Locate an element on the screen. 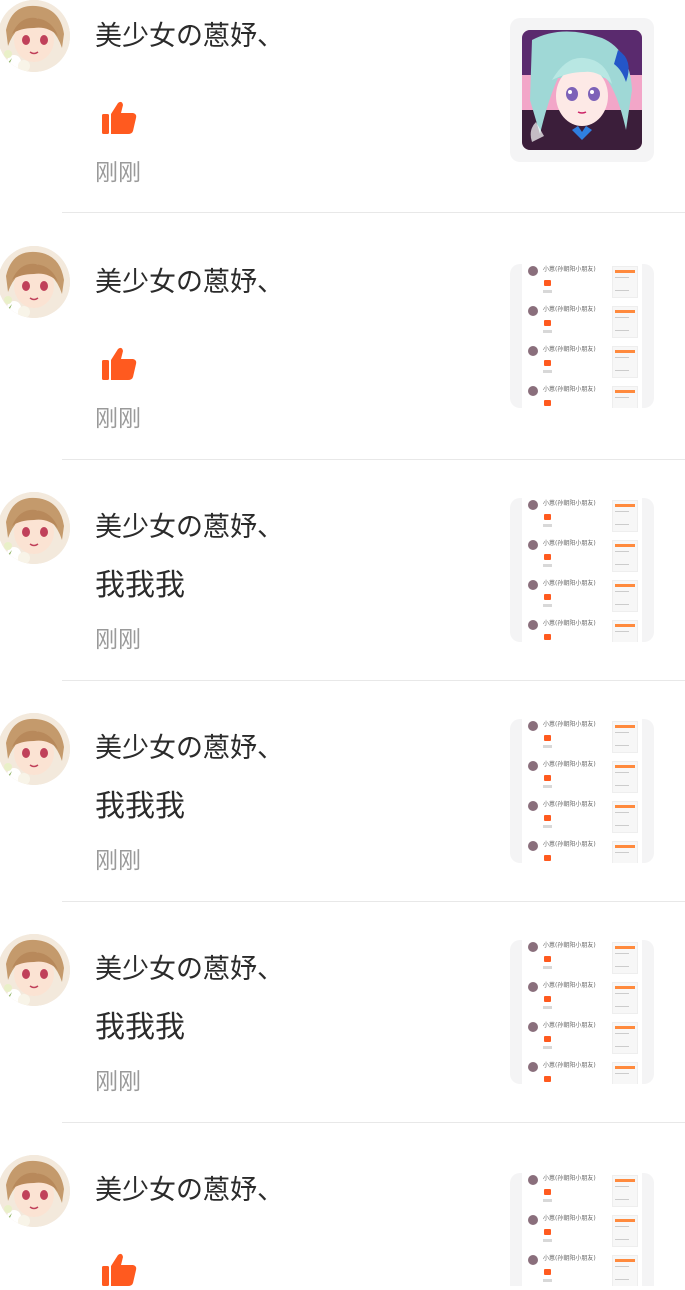 This screenshot has width=685, height=1290. post-thumbnail is located at coordinates (582, 90).